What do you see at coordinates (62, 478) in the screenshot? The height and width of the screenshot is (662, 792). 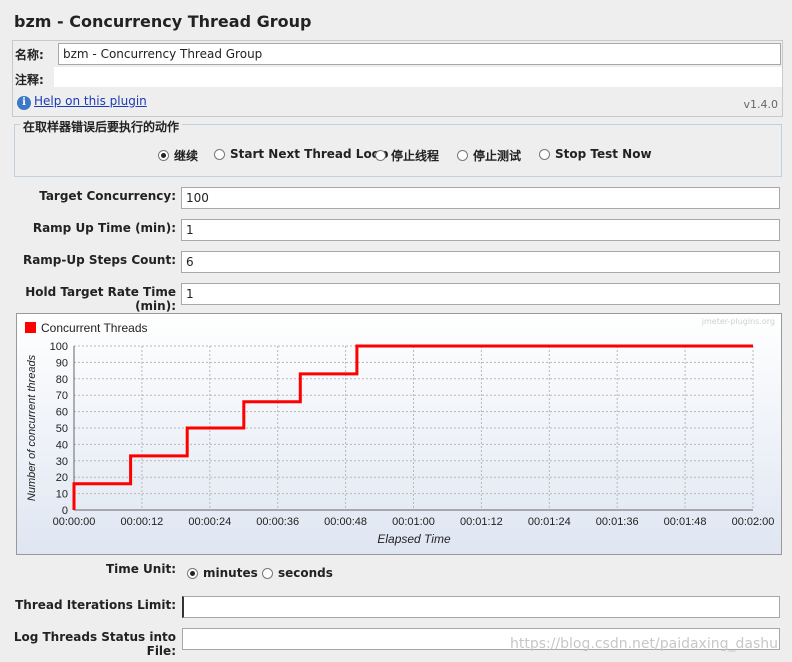 I see `y-tick-label: 20` at bounding box center [62, 478].